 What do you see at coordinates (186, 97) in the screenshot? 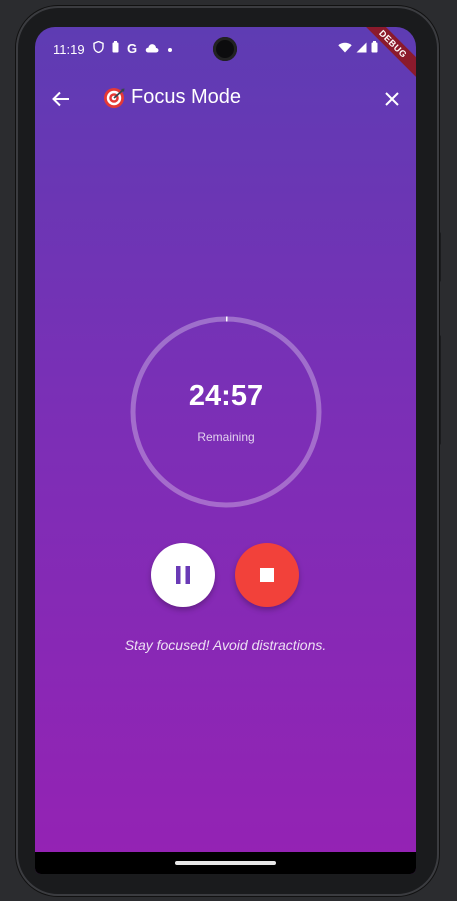
I see `page-title: Focus Mode` at bounding box center [186, 97].